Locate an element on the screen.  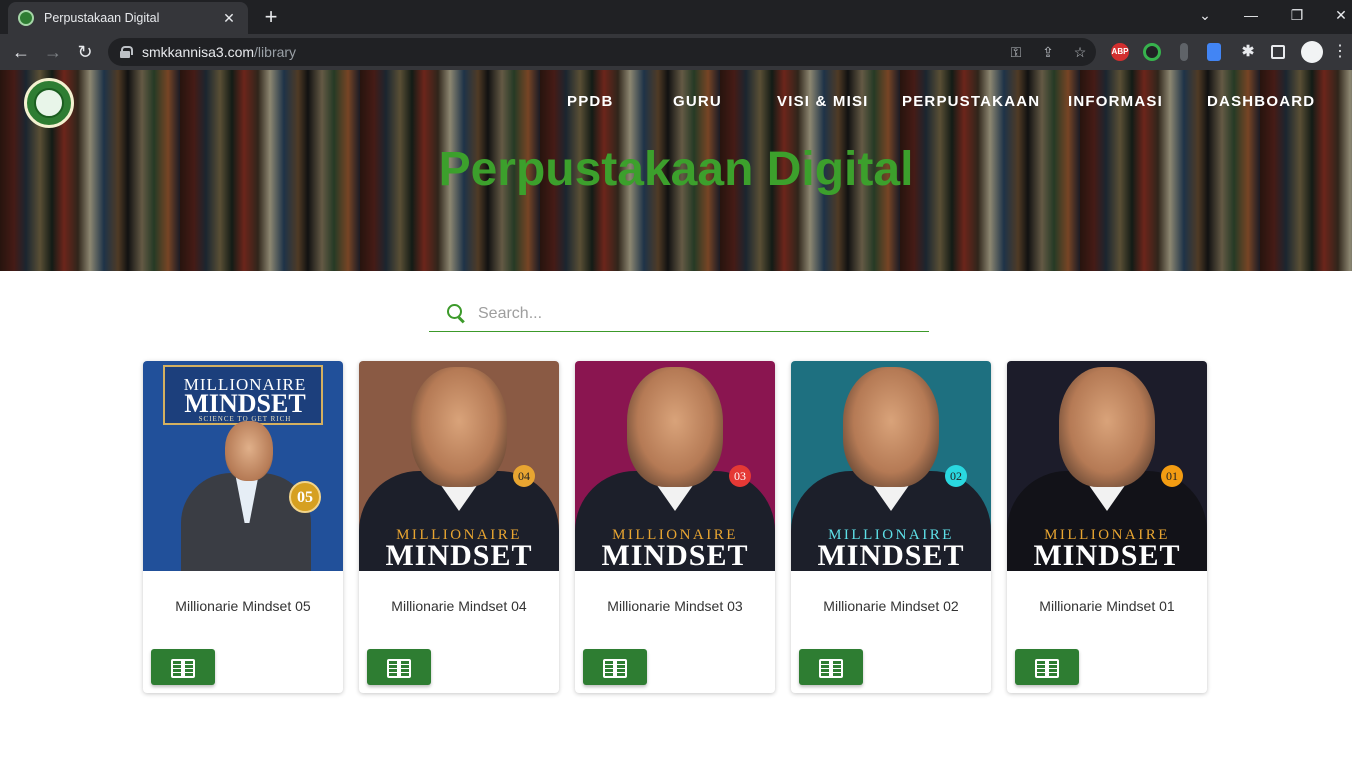
book-cover-image: 02 MILLIONAIRE MINDSET is located at coordinates (891, 466).